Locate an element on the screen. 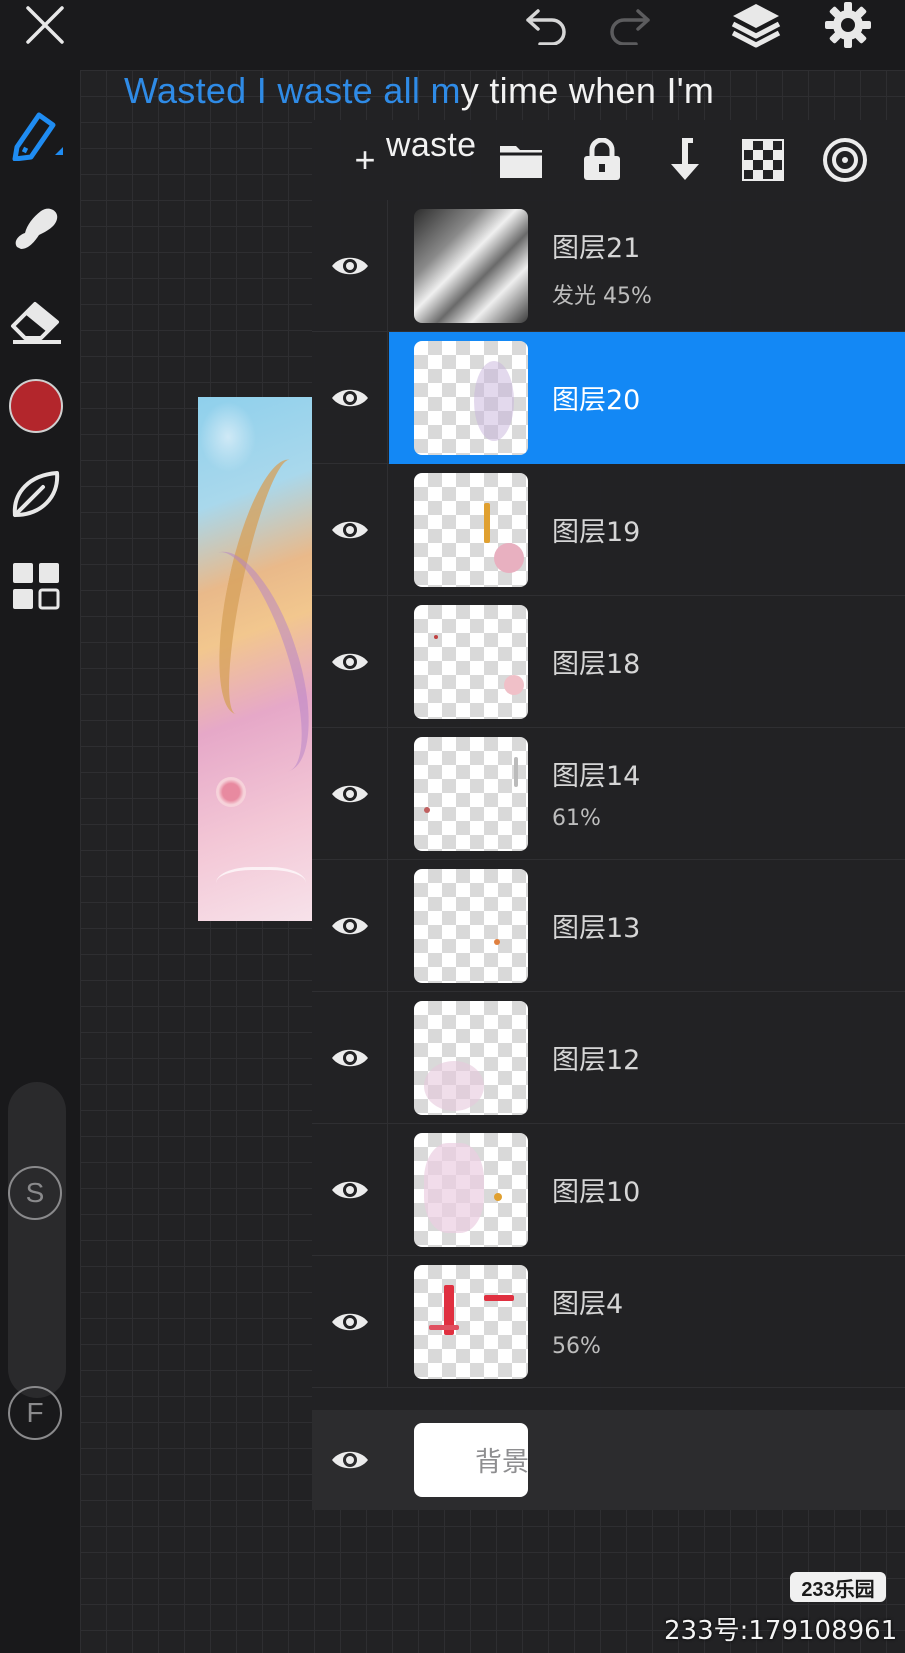 The height and width of the screenshot is (1653, 905). layer-row: 图层10 is located at coordinates (608, 1190).